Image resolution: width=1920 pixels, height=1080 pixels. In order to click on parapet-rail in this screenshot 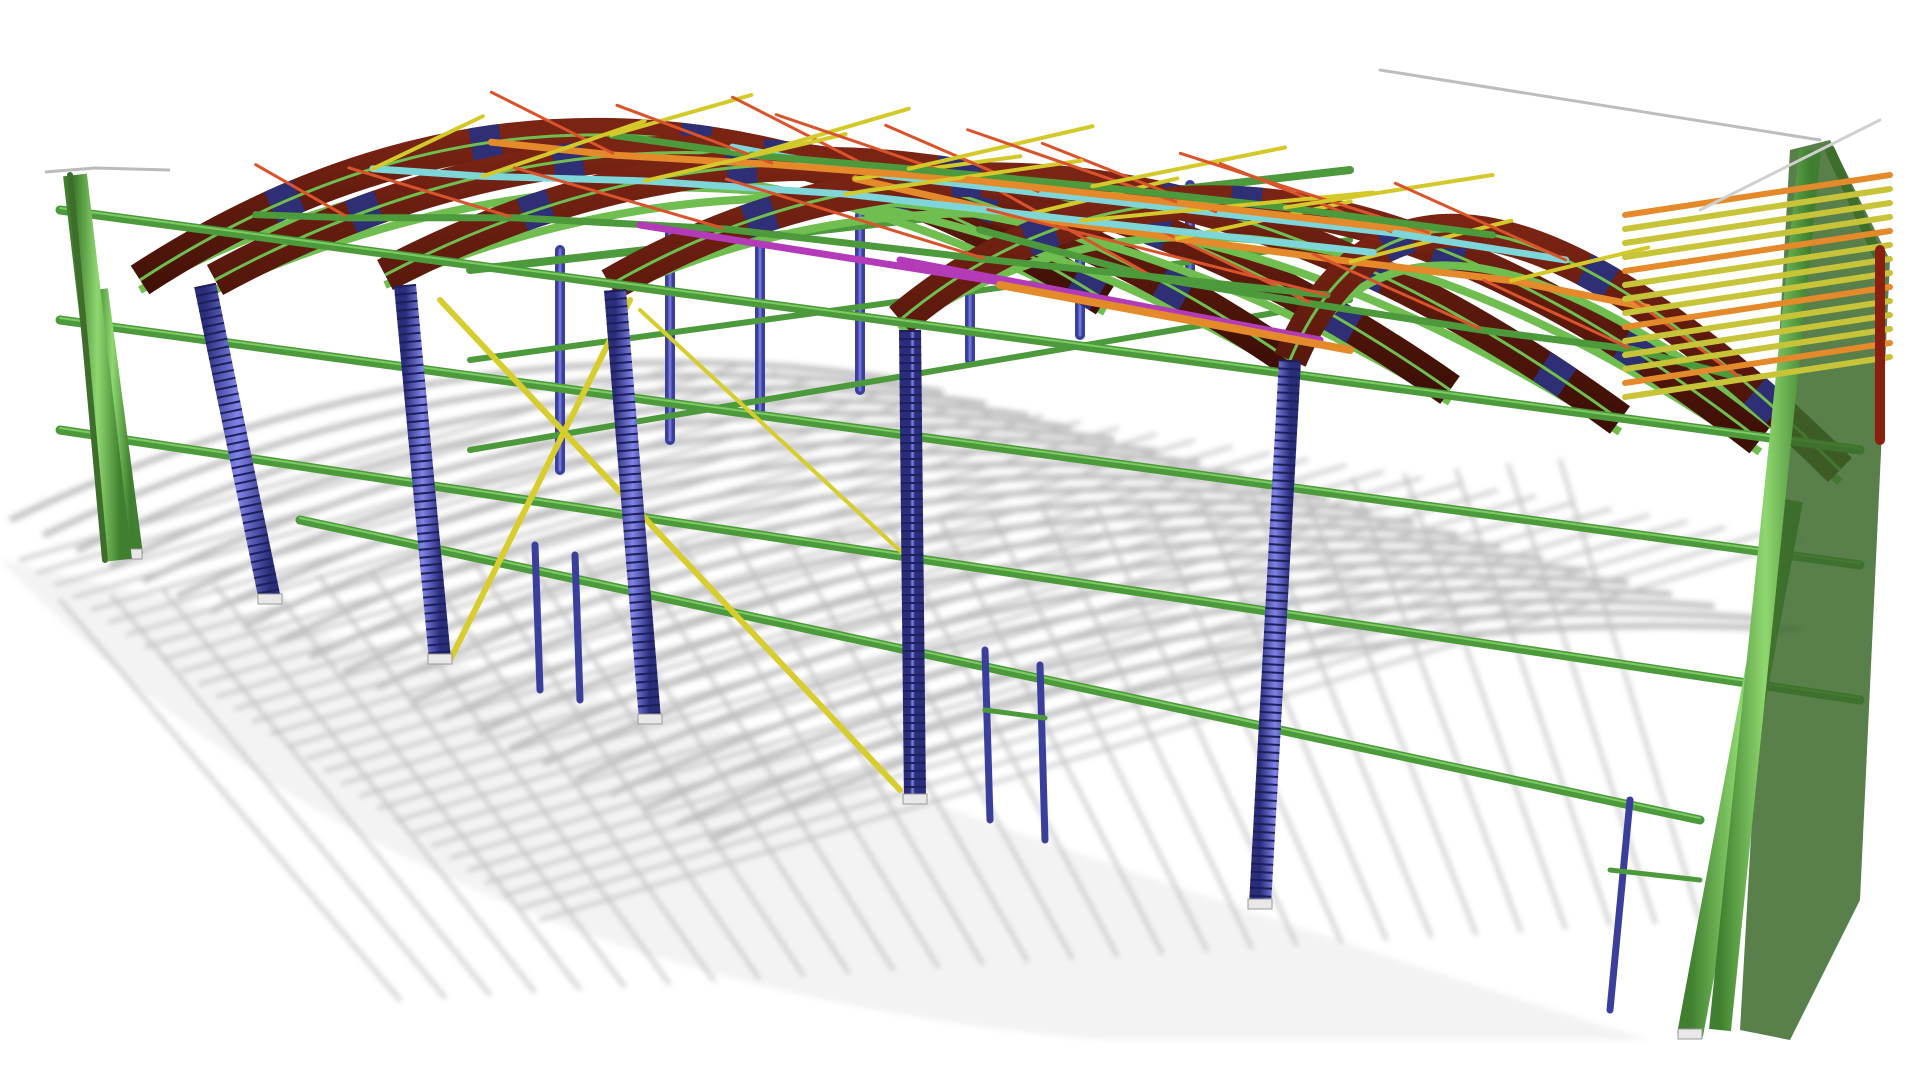, I will do `click(107, 170)`.